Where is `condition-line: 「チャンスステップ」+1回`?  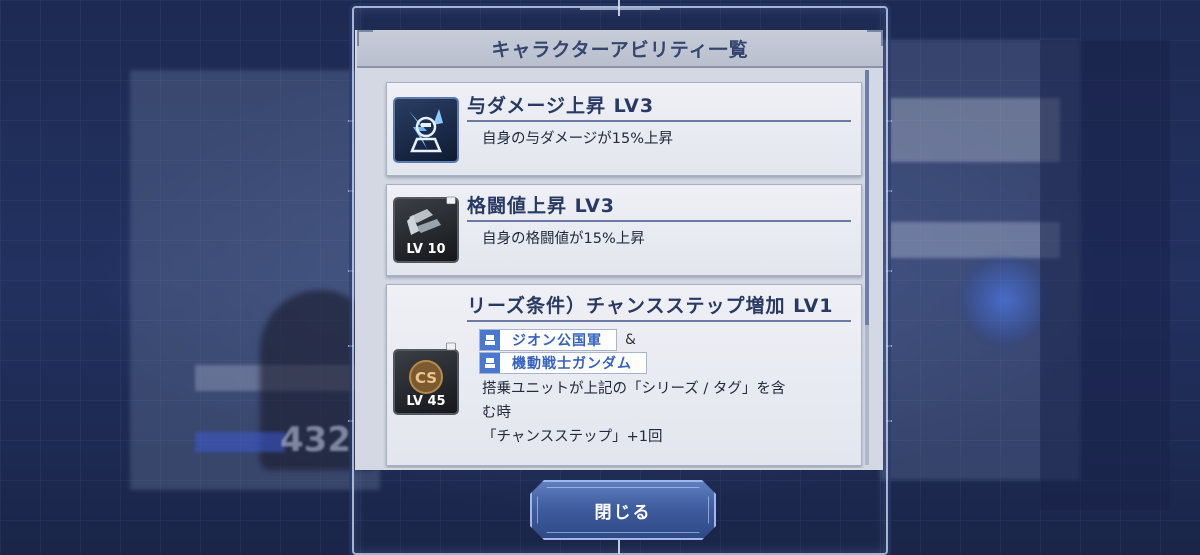
condition-line: 「チャンスステップ」+1回 is located at coordinates (572, 437).